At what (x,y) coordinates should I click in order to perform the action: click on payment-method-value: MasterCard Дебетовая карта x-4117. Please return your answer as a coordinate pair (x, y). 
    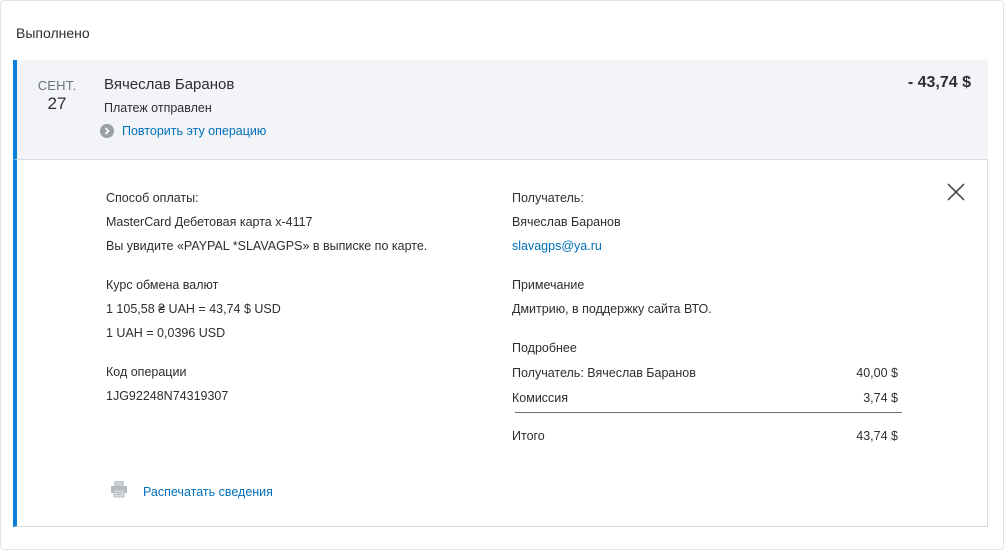
    Looking at the image, I should click on (209, 222).